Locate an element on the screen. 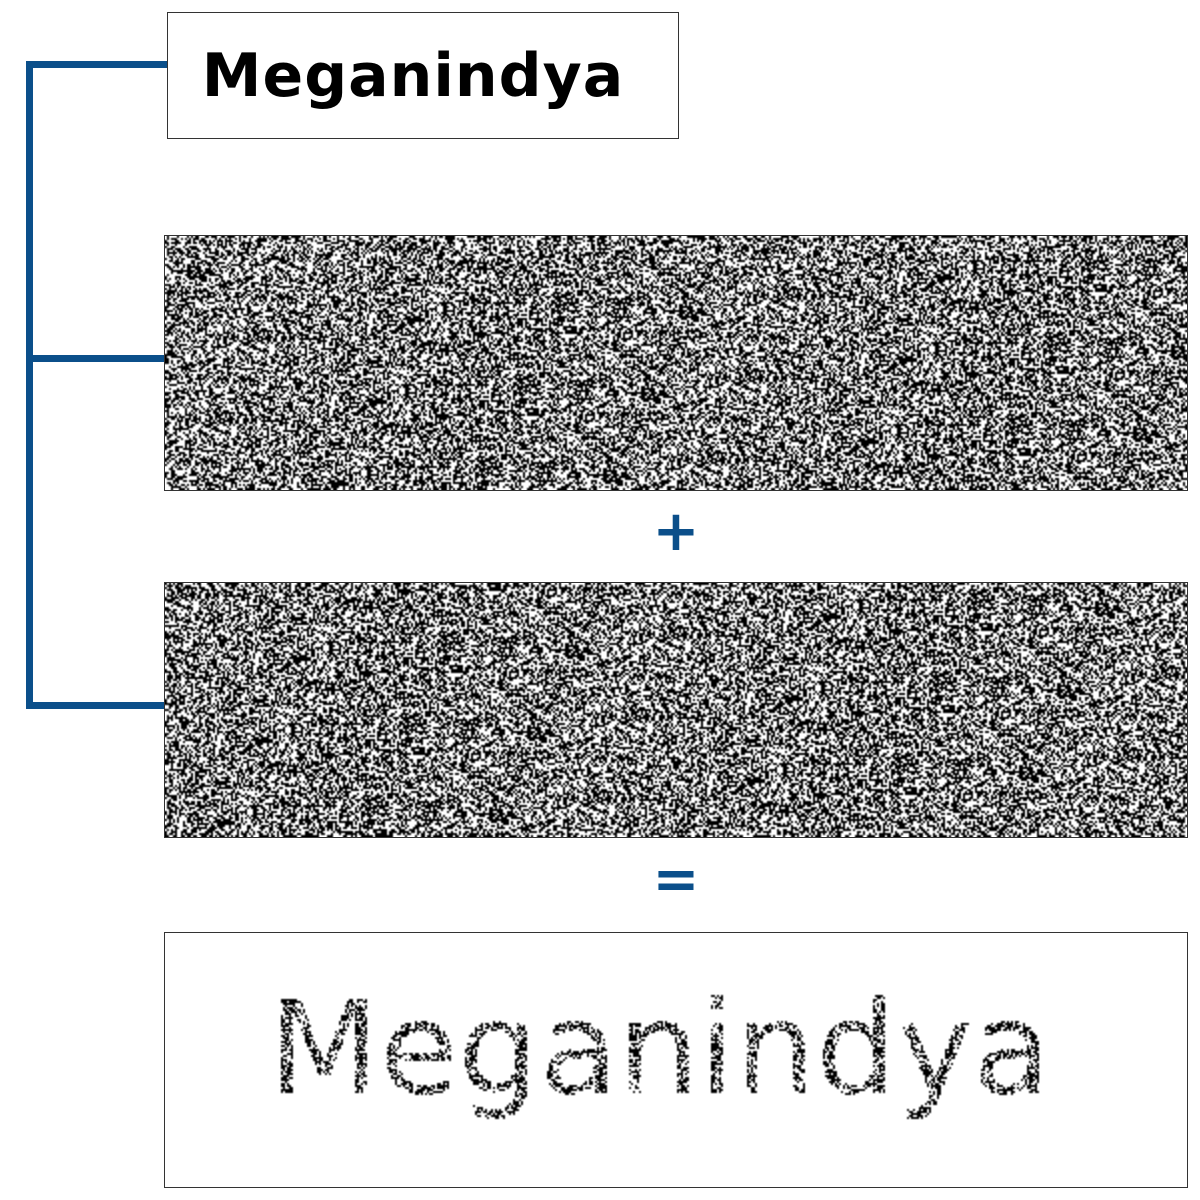 The height and width of the screenshot is (1200, 1200). connector-to-secret is located at coordinates (96, 64).